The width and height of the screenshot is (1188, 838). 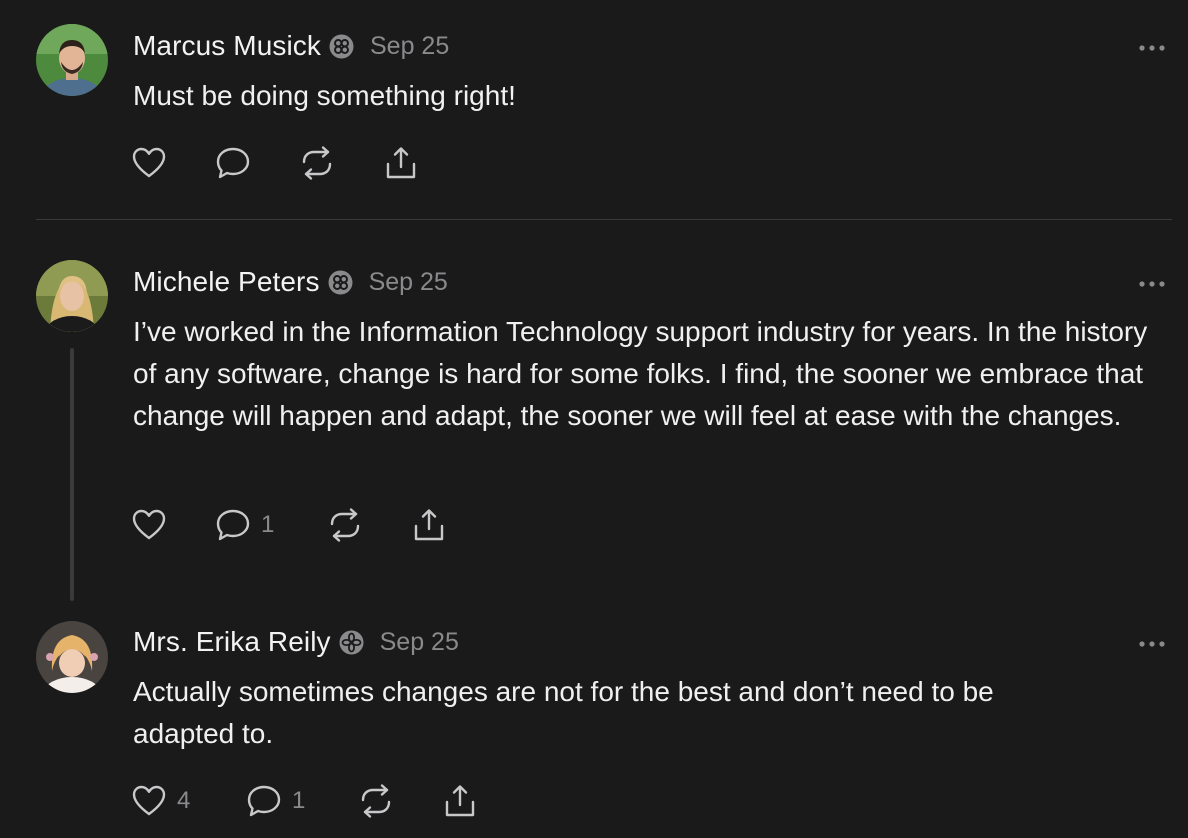 I want to click on post-actions, so click(x=277, y=163).